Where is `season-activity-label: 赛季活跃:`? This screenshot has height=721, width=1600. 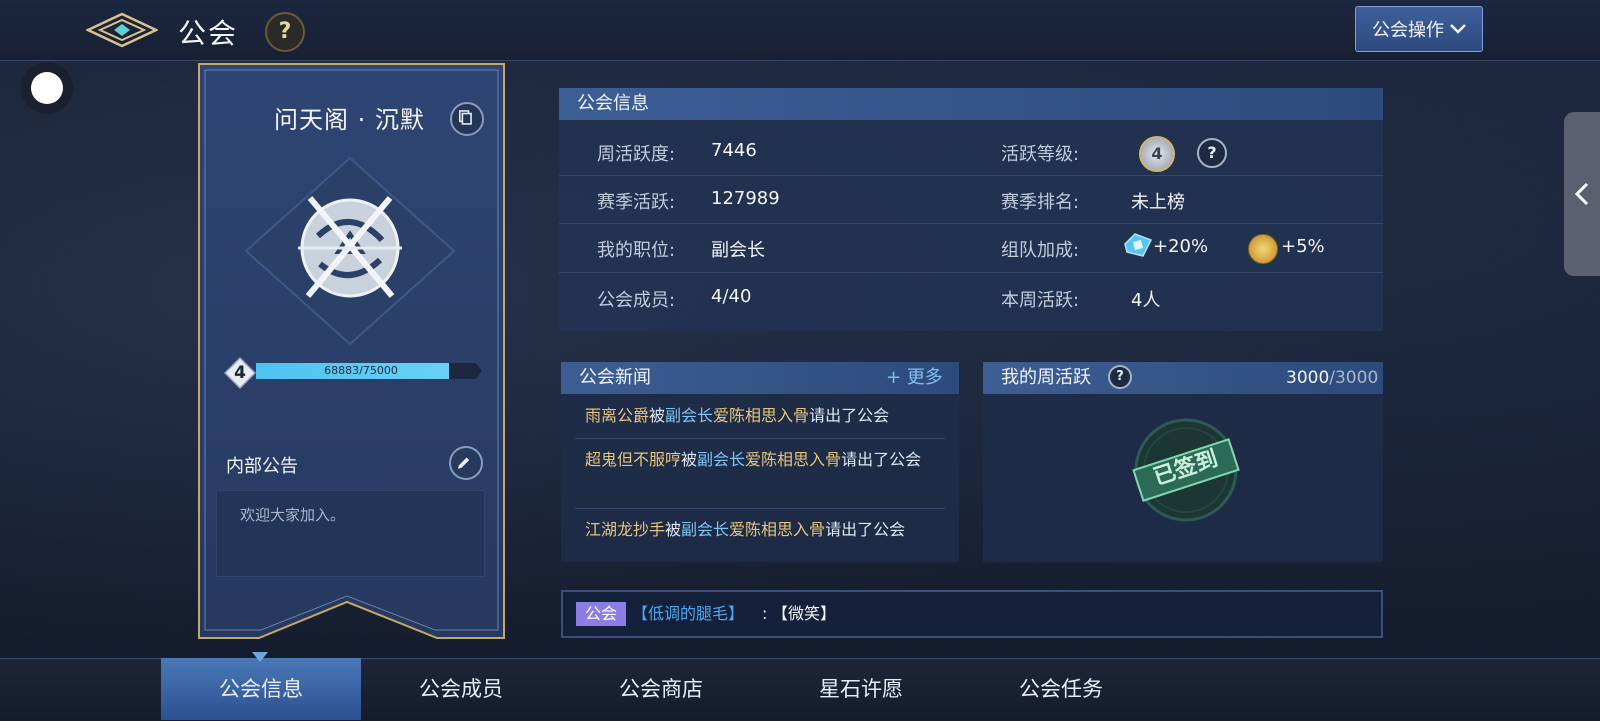 season-activity-label: 赛季活跃: is located at coordinates (636, 202).